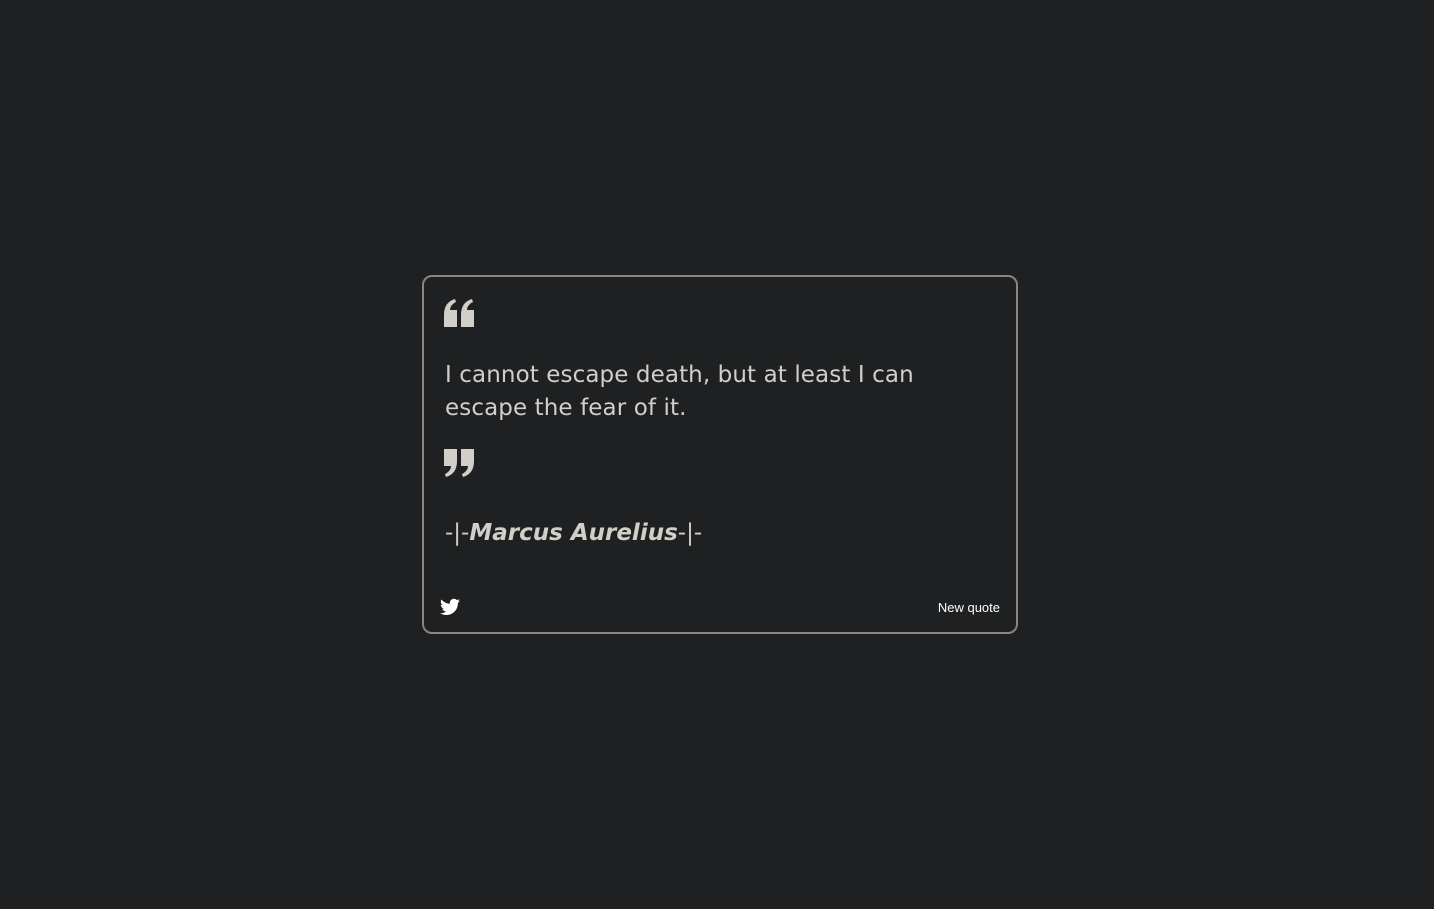  Describe the element at coordinates (969, 608) in the screenshot. I see `new-quote-button: New quote` at that location.